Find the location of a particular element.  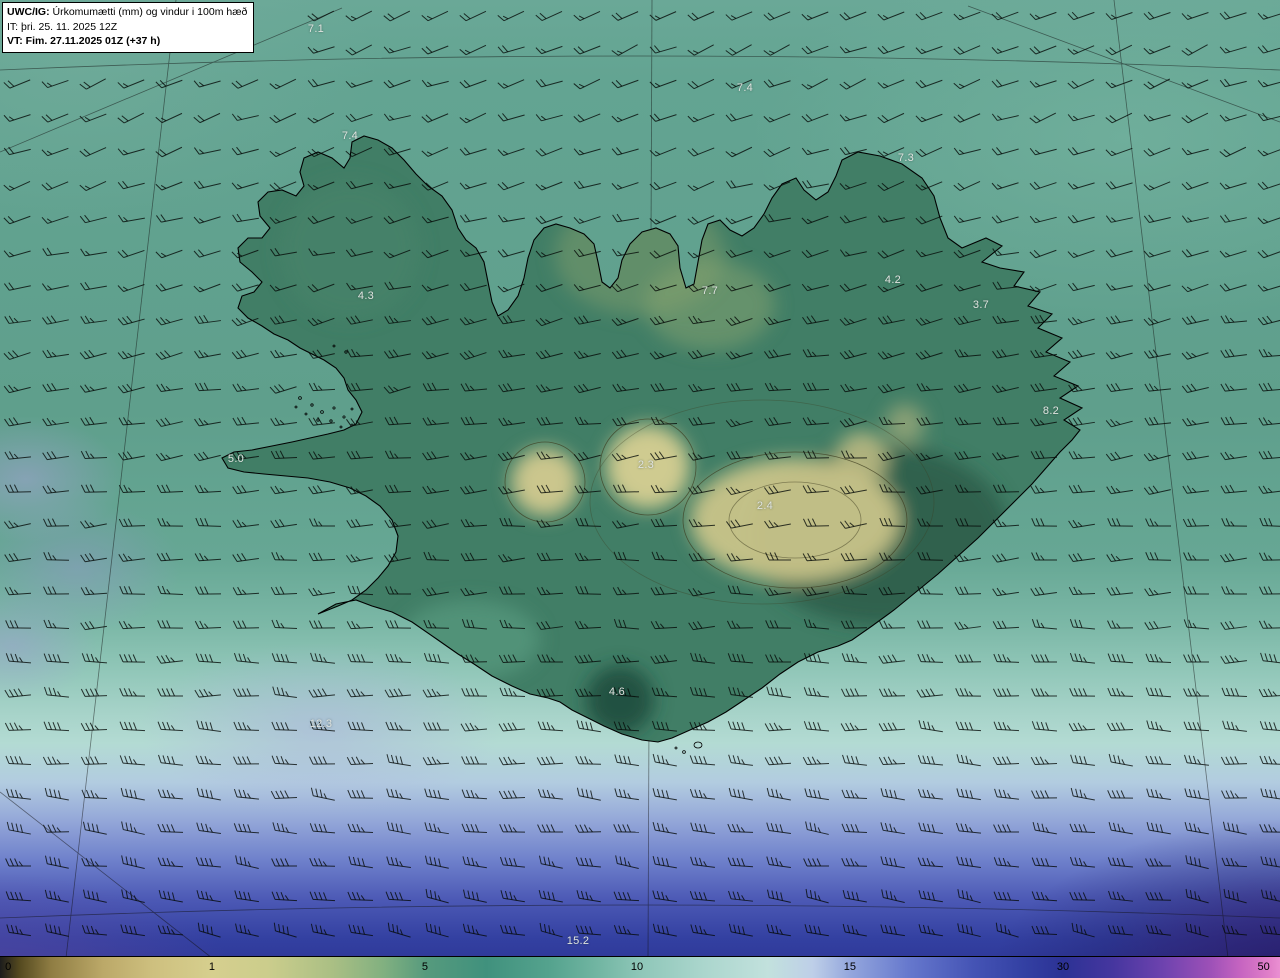

init-time: IT: þri. 25. 11. 2025 12Z is located at coordinates (62, 26).